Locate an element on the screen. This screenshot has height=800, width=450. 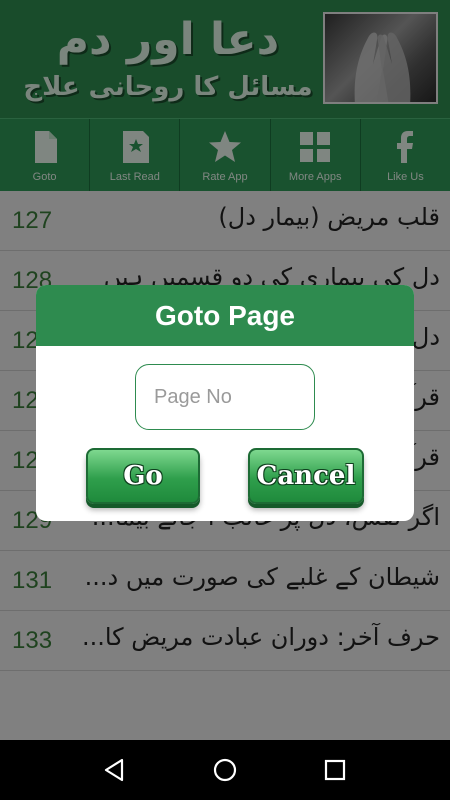
dialog-header: Goto Page is located at coordinates (225, 315).